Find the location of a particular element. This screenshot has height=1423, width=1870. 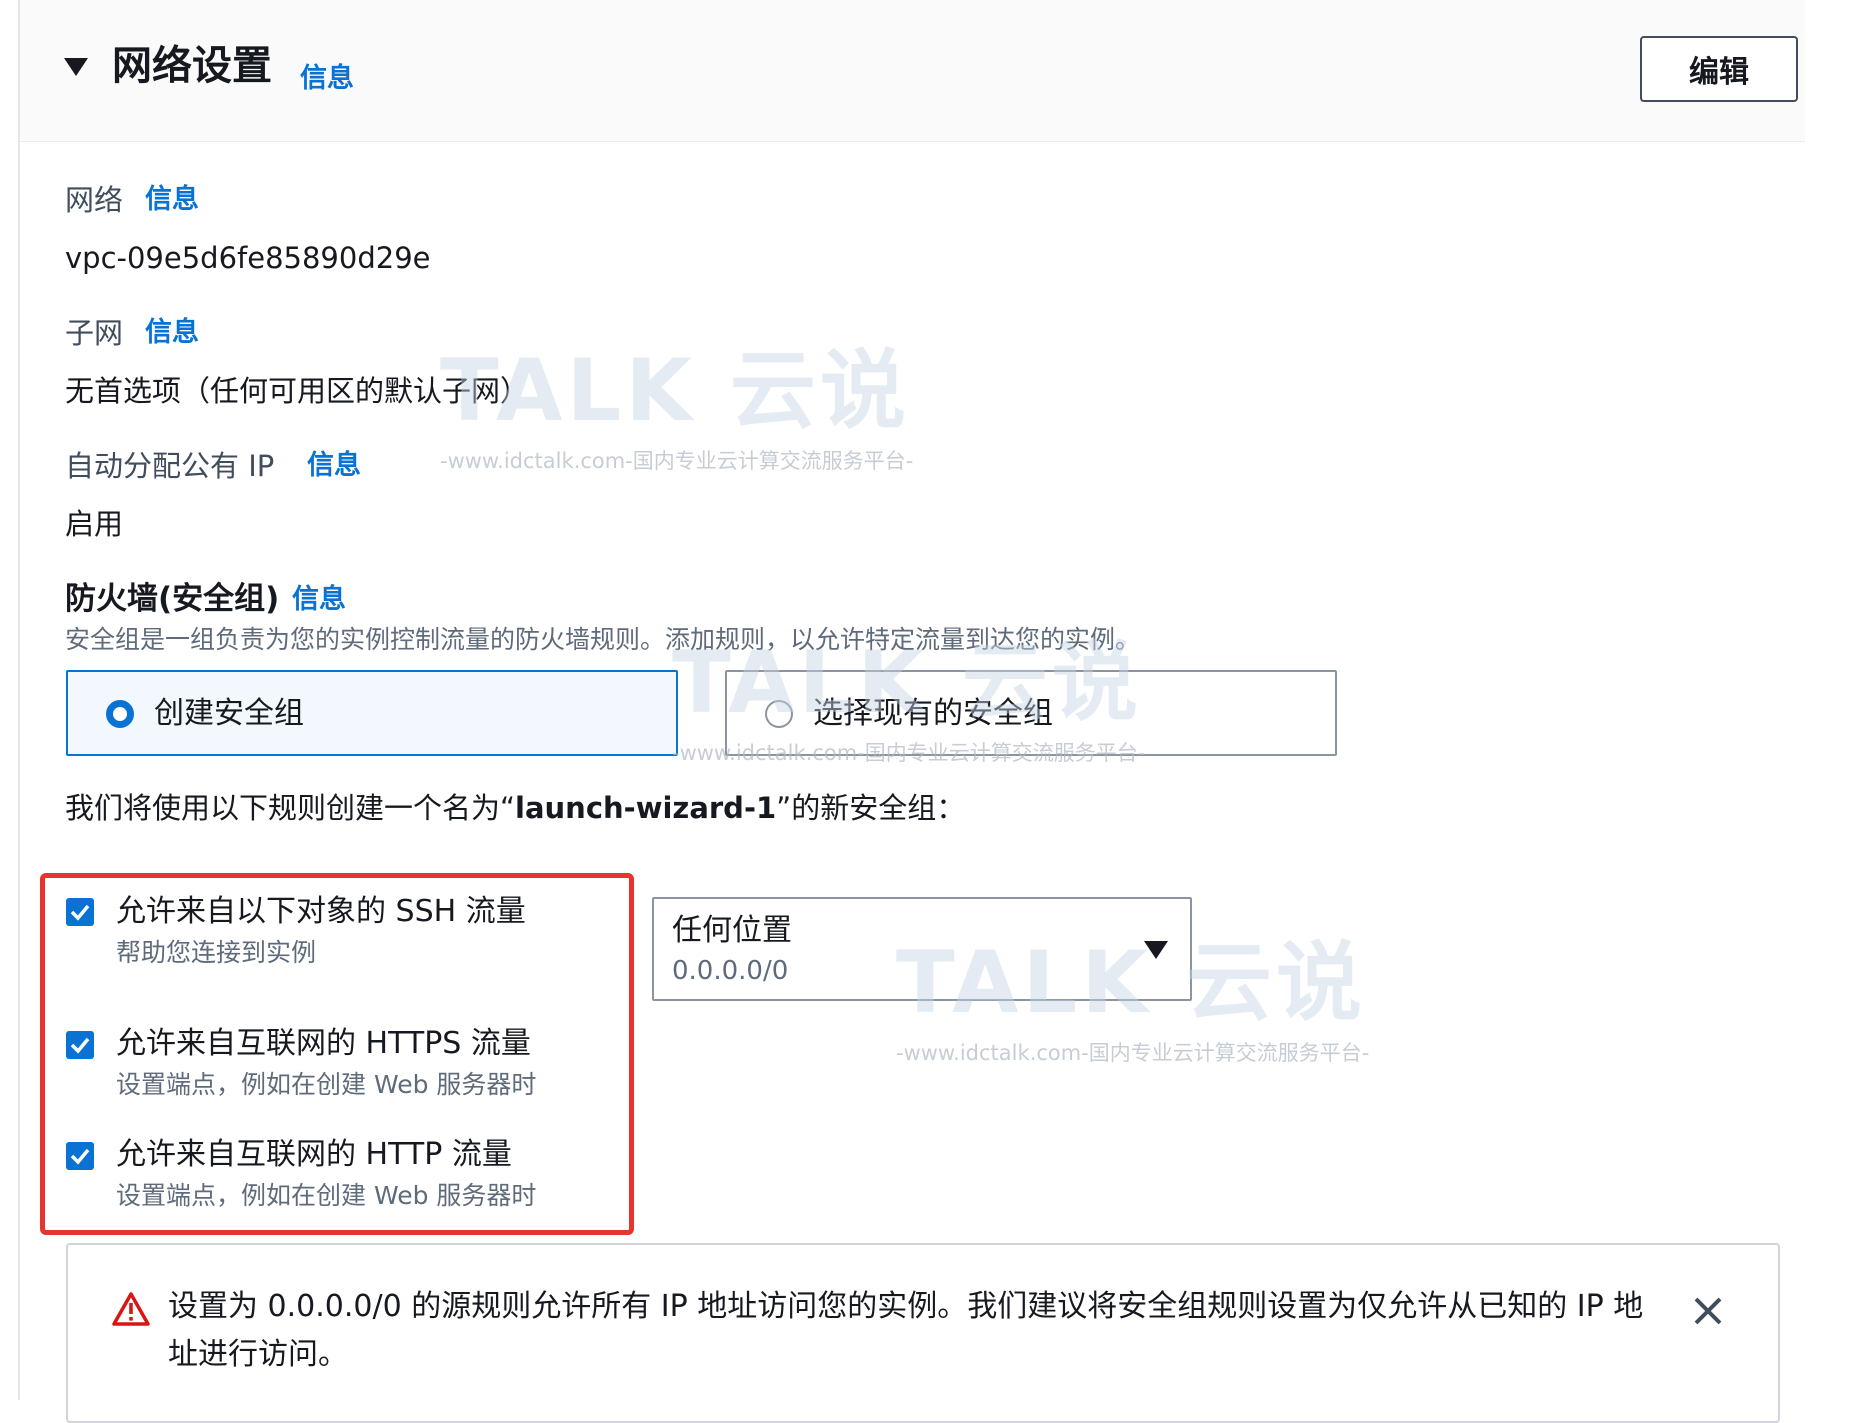

ssh-source-select: 任何位置 0.0.0.0/0 is located at coordinates (922, 949).